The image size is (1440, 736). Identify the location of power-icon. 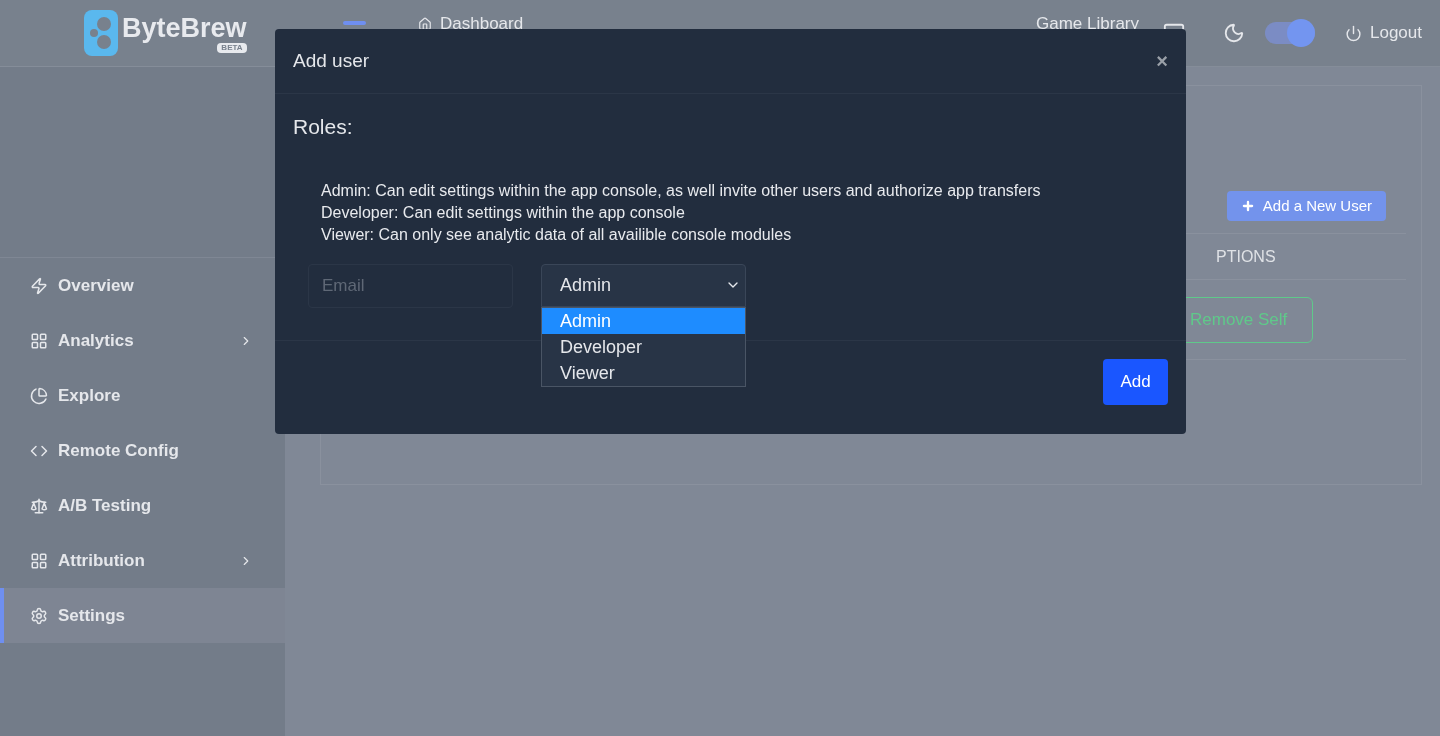
(1353, 33).